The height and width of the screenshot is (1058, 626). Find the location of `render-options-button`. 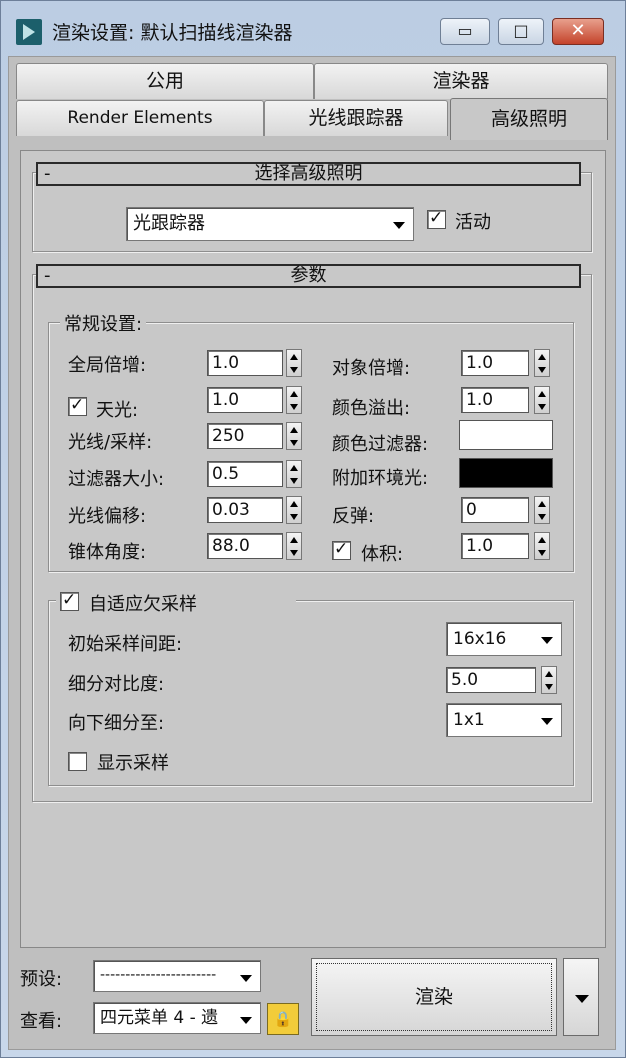

render-options-button is located at coordinates (581, 997).